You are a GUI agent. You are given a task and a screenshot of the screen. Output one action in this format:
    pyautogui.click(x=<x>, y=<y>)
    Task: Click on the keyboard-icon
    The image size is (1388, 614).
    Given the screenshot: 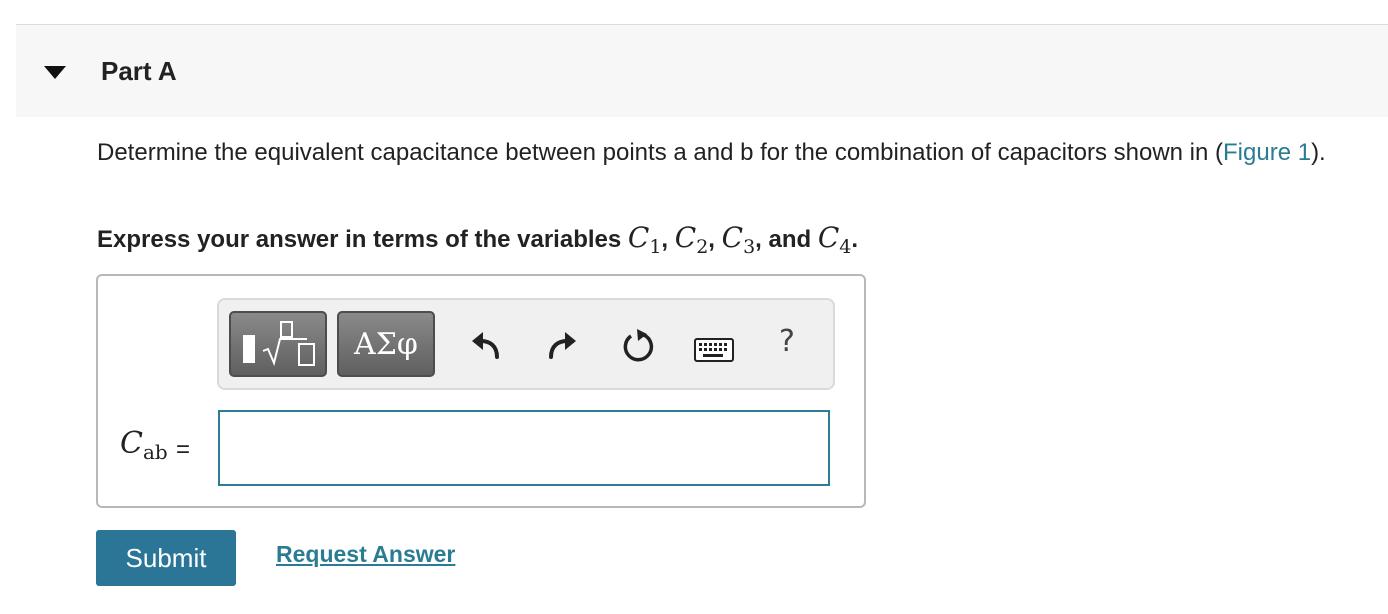 What is the action you would take?
    pyautogui.click(x=714, y=350)
    